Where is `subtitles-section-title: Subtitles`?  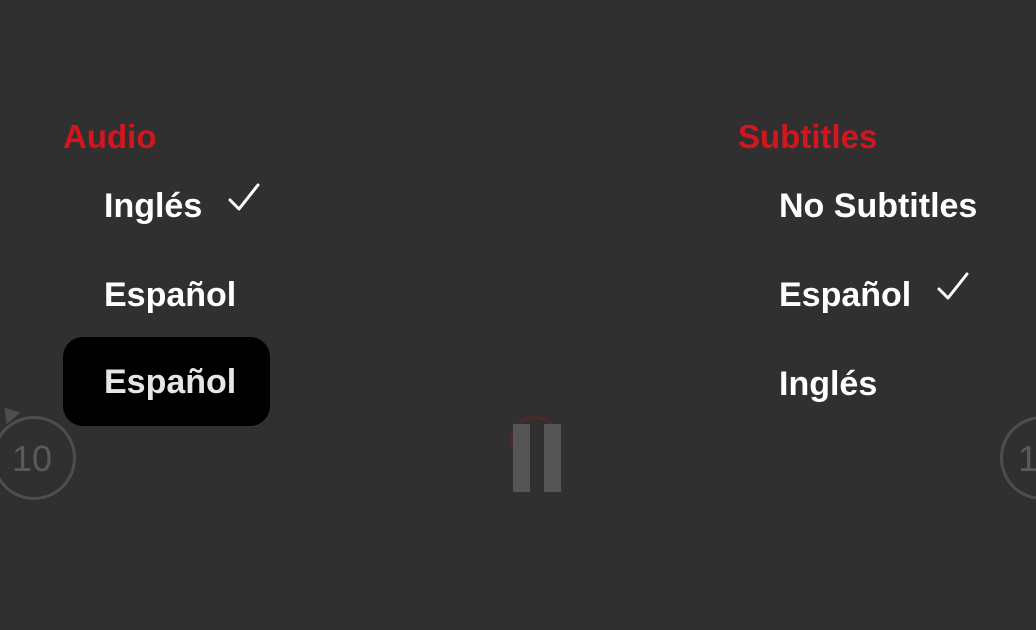
subtitles-section-title: Subtitles is located at coordinates (808, 136).